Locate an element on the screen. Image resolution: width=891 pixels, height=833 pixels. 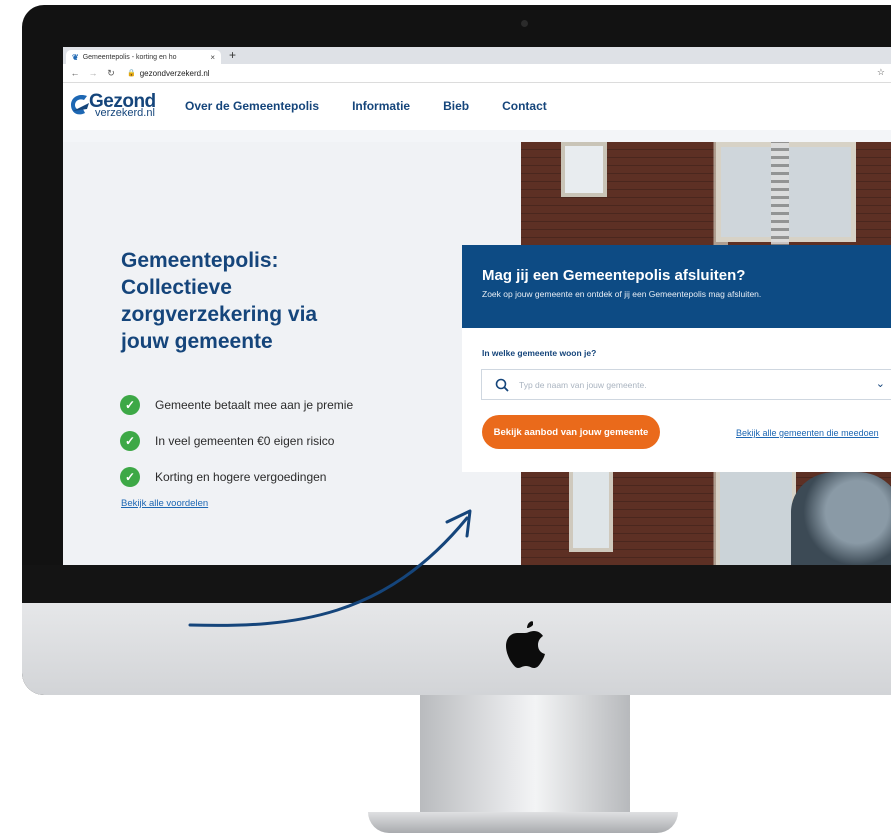
chevron-down-icon: ⌄ is located at coordinates (880, 383).